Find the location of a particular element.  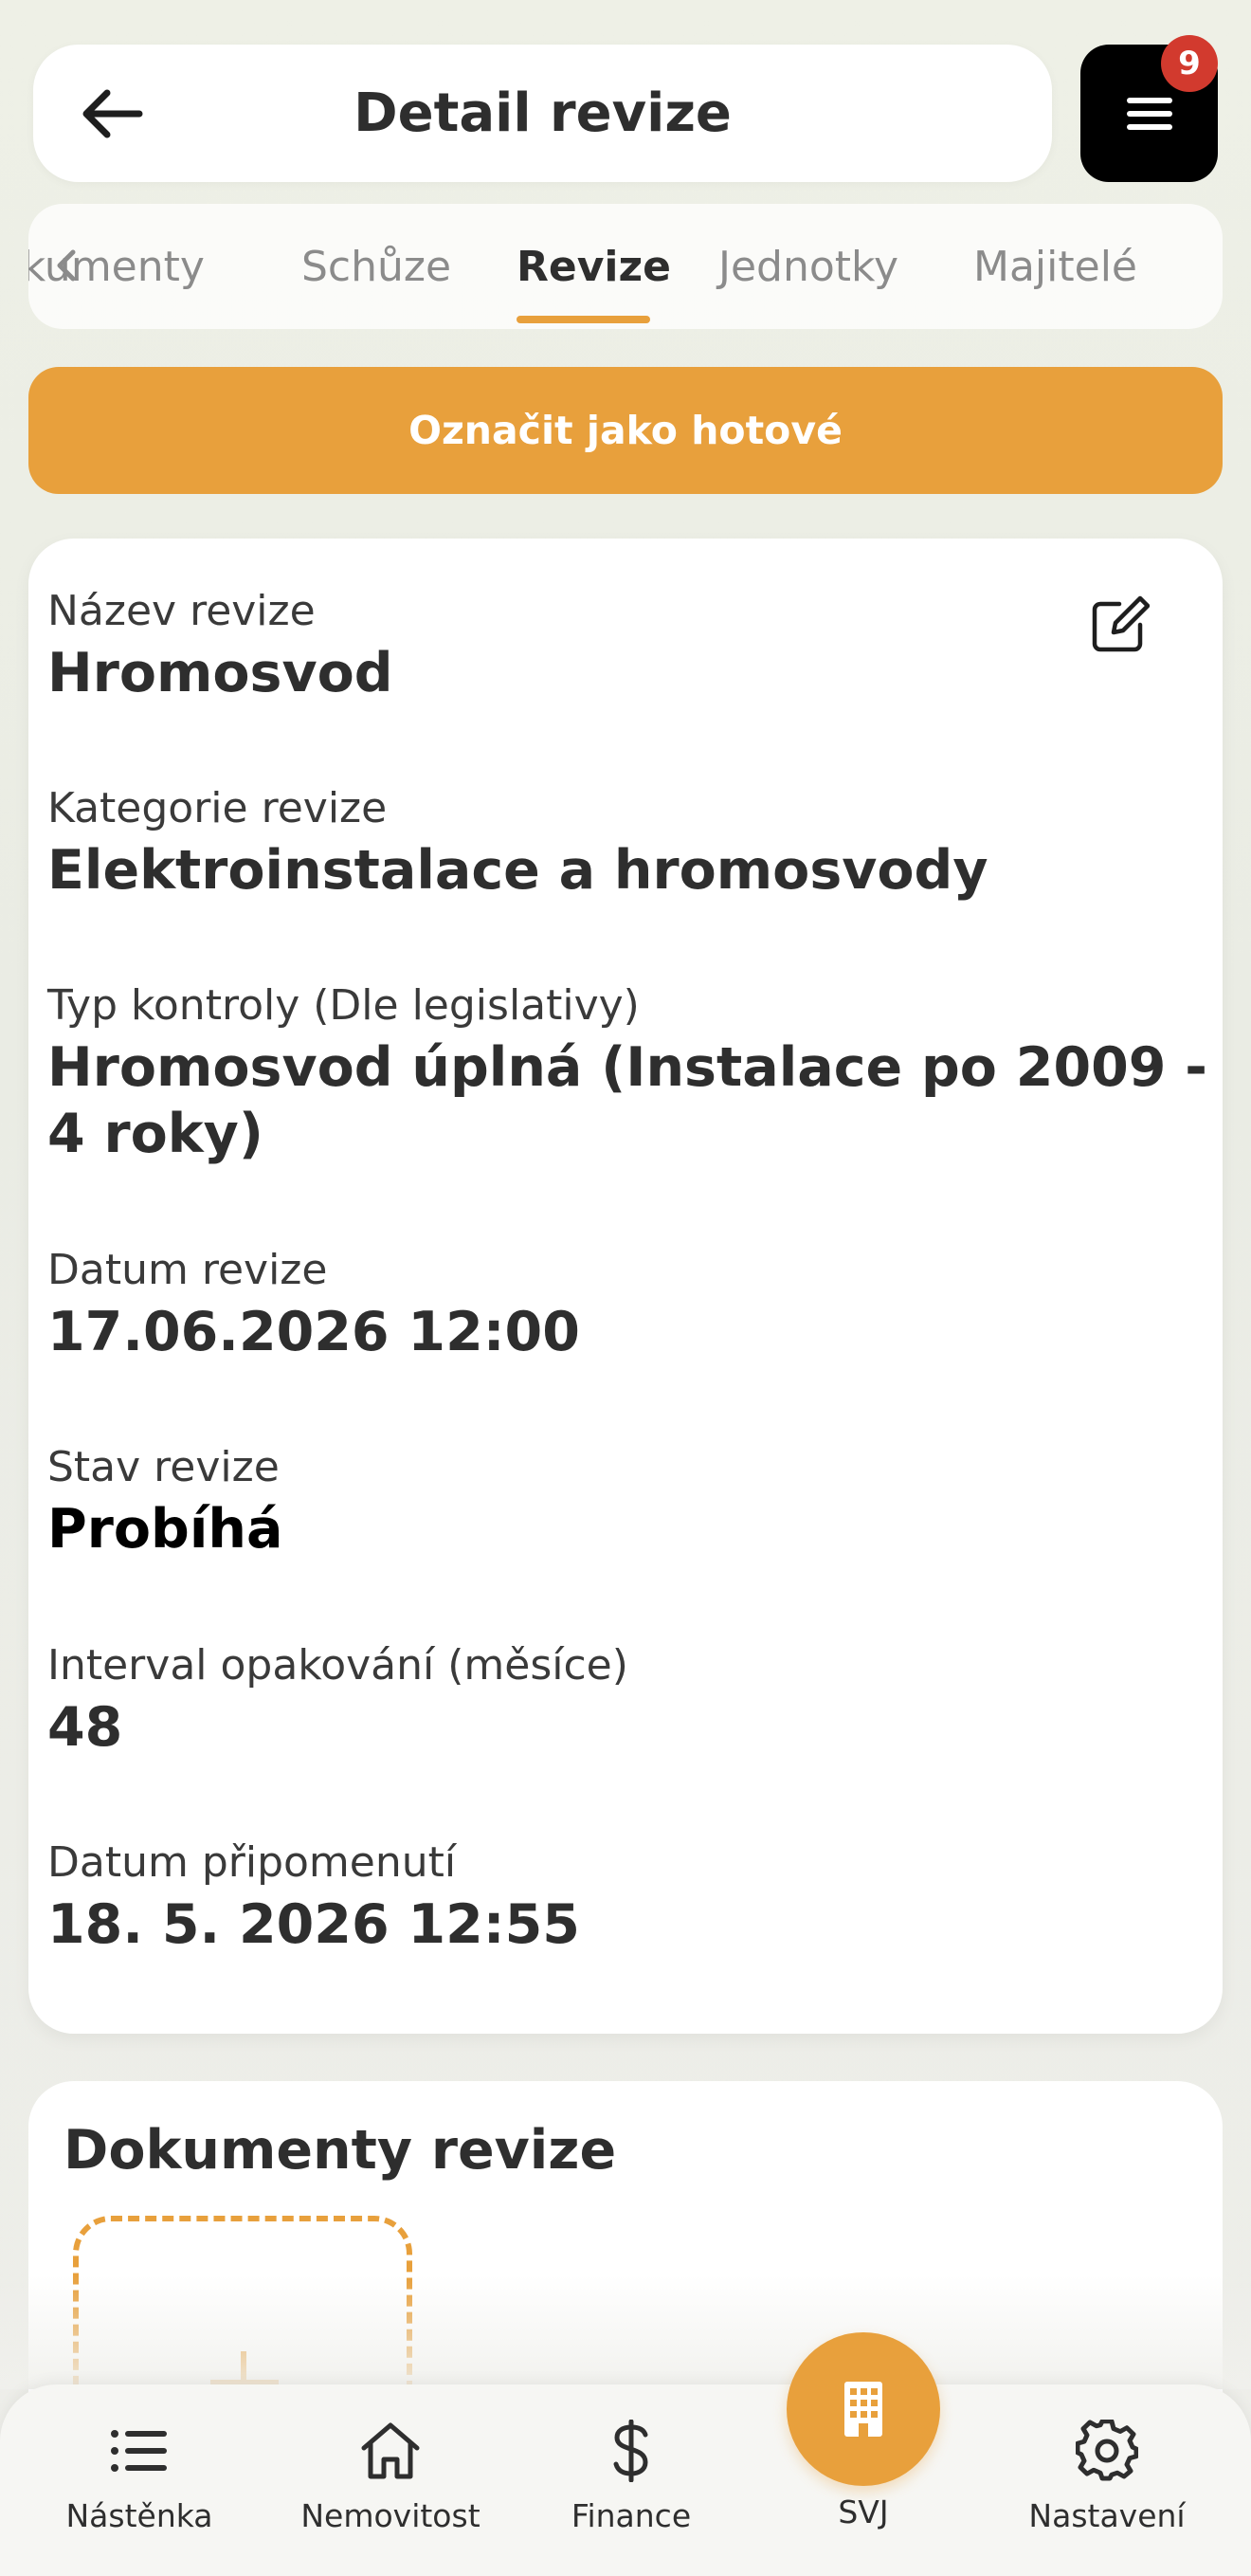

field-status: Stav revize Probíhá is located at coordinates (164, 1500).